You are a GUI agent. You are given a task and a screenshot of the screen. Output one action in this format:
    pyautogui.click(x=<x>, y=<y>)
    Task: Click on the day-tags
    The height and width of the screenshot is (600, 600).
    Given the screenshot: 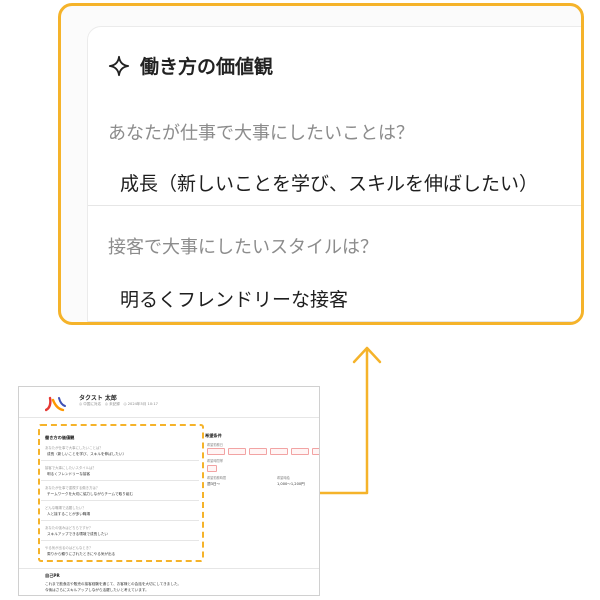 What is the action you would take?
    pyautogui.click(x=263, y=451)
    